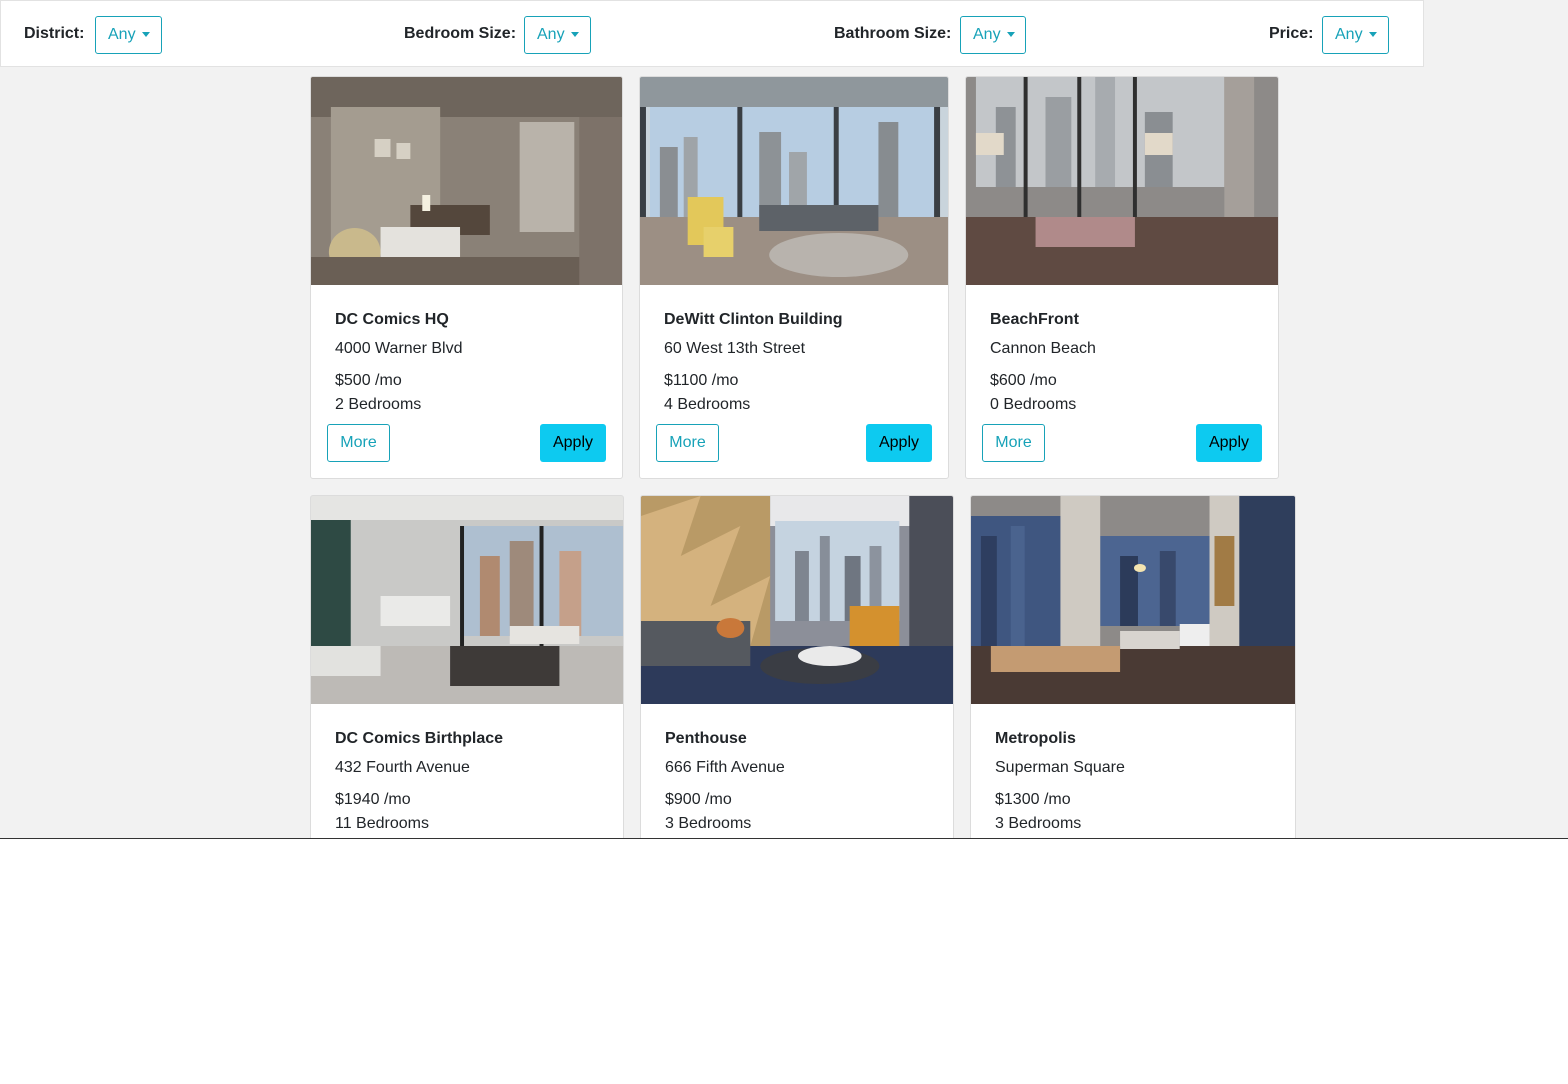 The height and width of the screenshot is (1084, 1568). Describe the element at coordinates (725, 767) in the screenshot. I see `listing-address: 666 Fifth Avenue` at that location.